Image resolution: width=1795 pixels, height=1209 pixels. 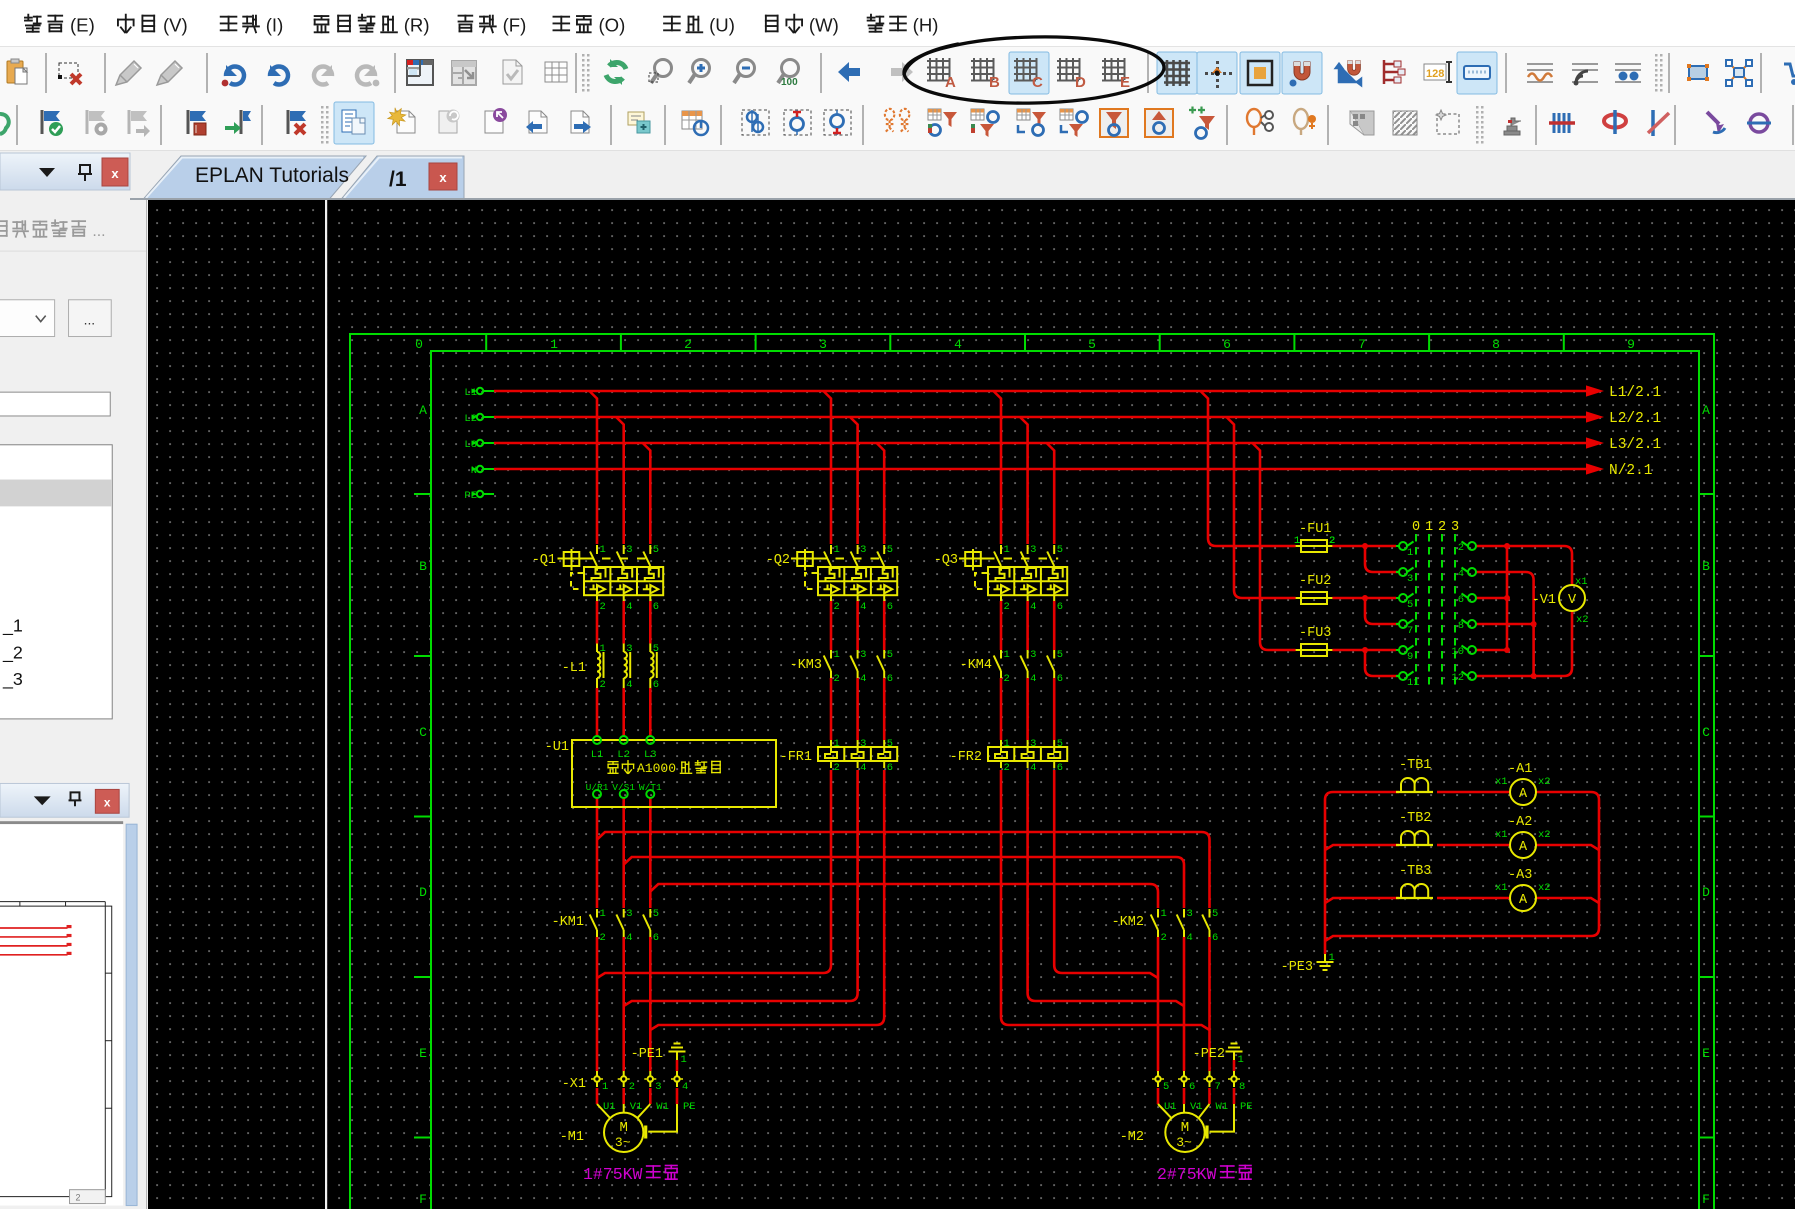 What do you see at coordinates (796, 757) in the screenshot?
I see `svg-text: -FR1` at bounding box center [796, 757].